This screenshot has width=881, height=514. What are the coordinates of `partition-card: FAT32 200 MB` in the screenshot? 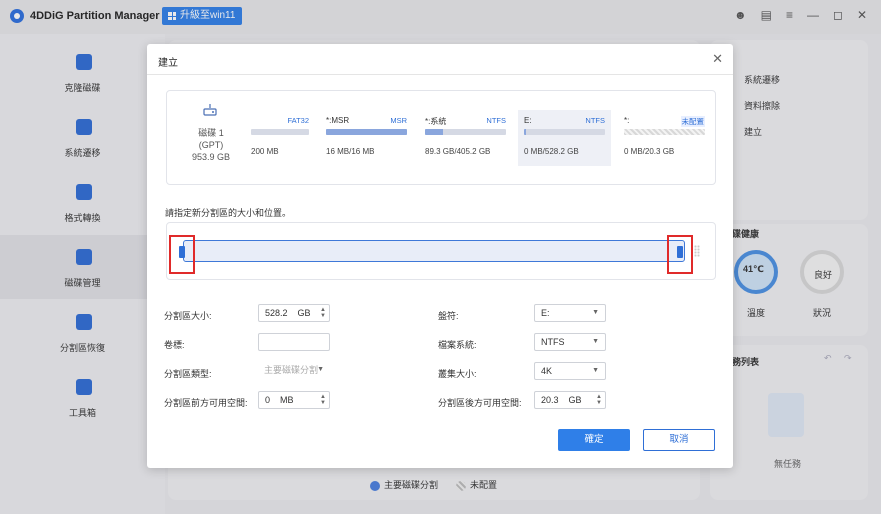 It's located at (280, 138).